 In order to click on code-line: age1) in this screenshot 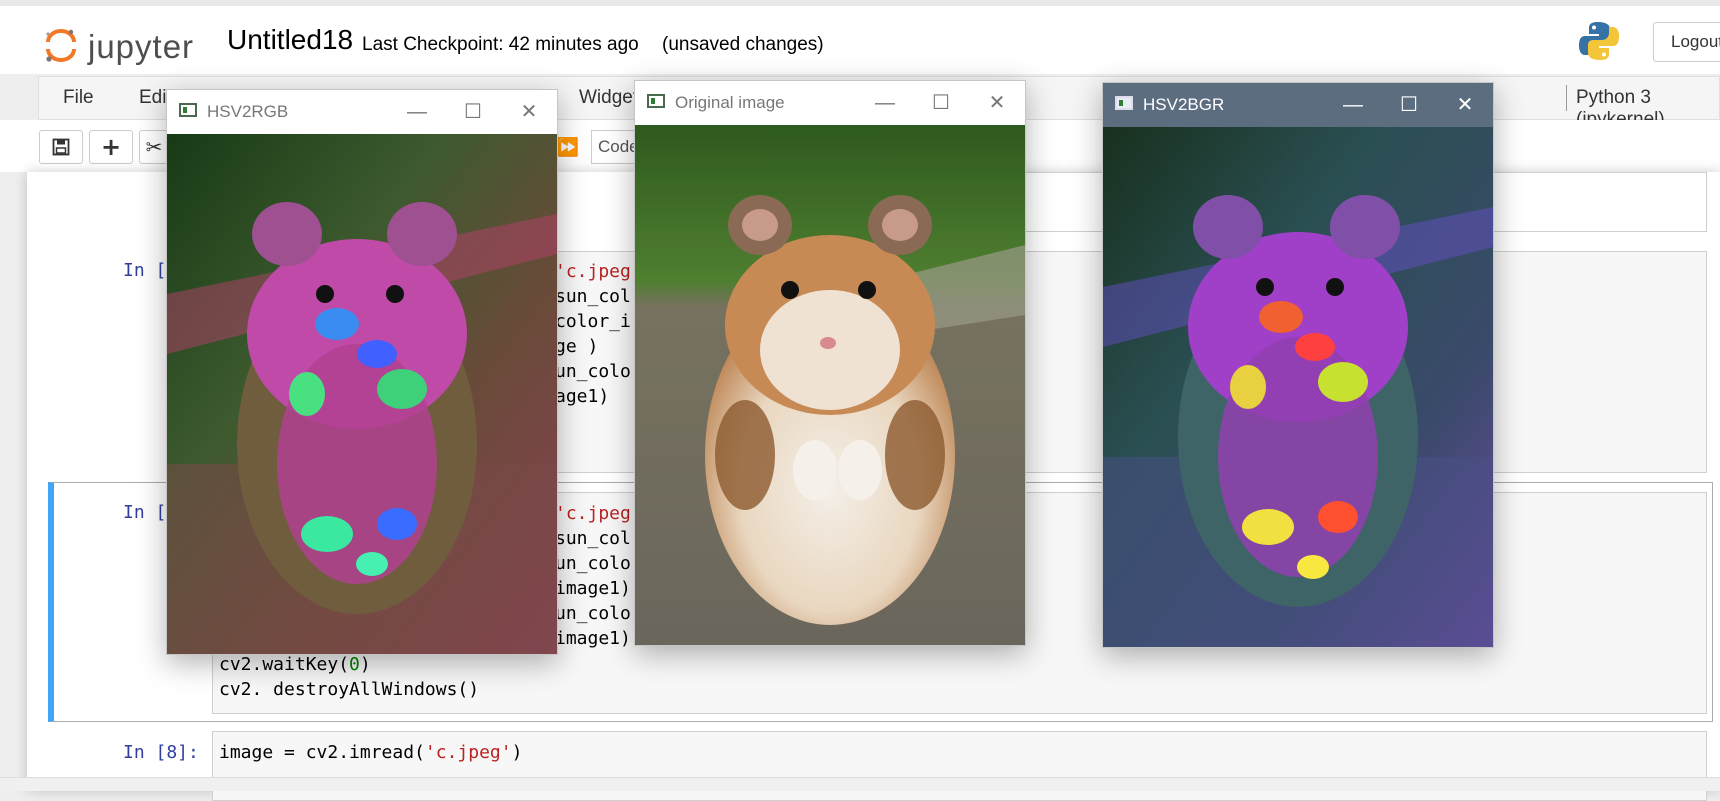, I will do `click(582, 396)`.